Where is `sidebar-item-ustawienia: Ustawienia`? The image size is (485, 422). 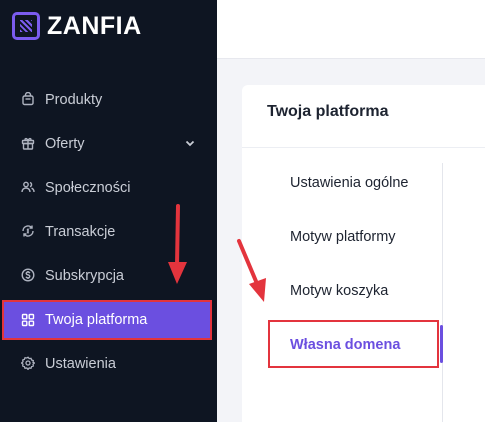
sidebar-item-ustawienia: Ustawienia is located at coordinates (108, 364).